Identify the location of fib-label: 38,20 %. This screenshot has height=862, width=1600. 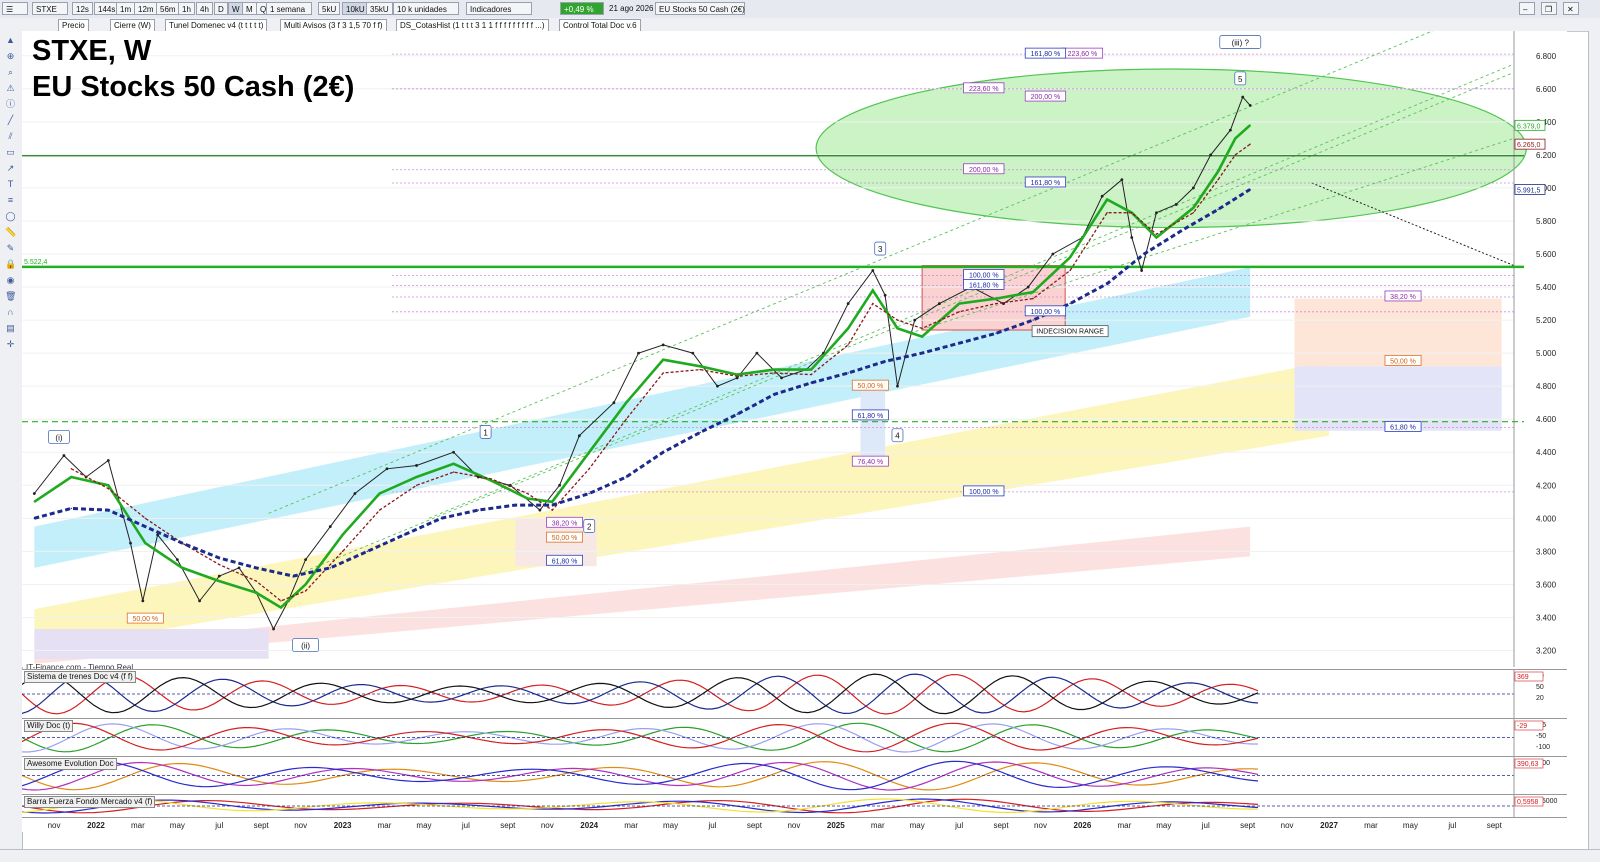
(1403, 296).